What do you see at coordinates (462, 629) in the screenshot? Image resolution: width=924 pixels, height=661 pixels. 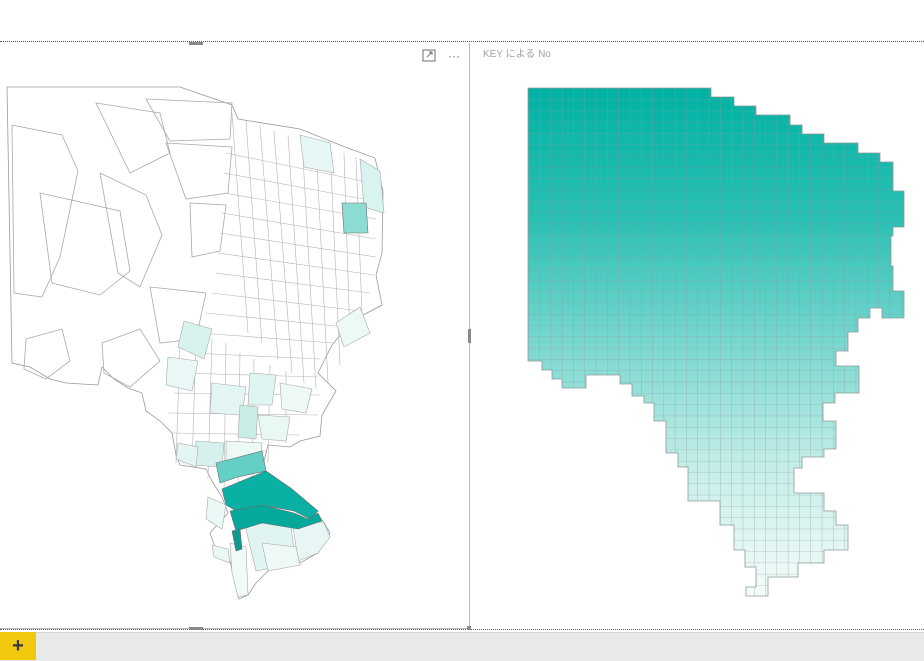 I see `canvas-bottom-border` at bounding box center [462, 629].